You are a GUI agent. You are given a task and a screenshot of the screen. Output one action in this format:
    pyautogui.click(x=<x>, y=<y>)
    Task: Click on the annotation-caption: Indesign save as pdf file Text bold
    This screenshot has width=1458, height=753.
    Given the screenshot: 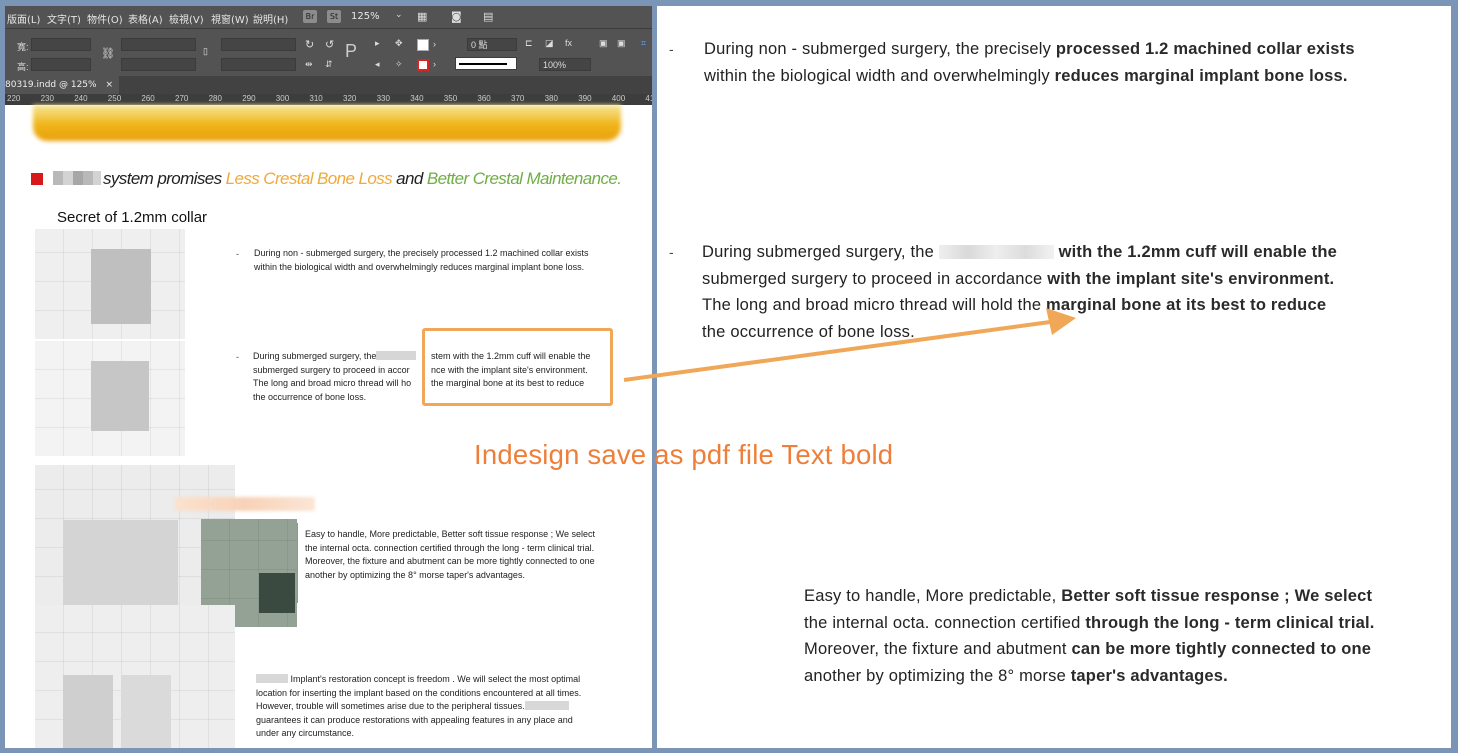 What is the action you would take?
    pyautogui.click(x=684, y=454)
    